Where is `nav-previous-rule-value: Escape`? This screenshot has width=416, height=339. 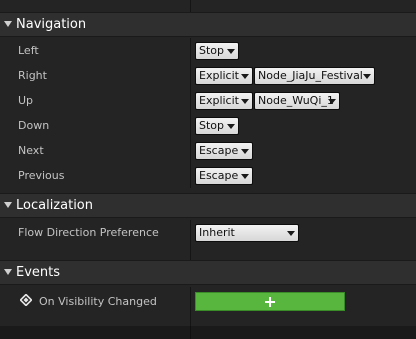 nav-previous-rule-value: Escape is located at coordinates (219, 175).